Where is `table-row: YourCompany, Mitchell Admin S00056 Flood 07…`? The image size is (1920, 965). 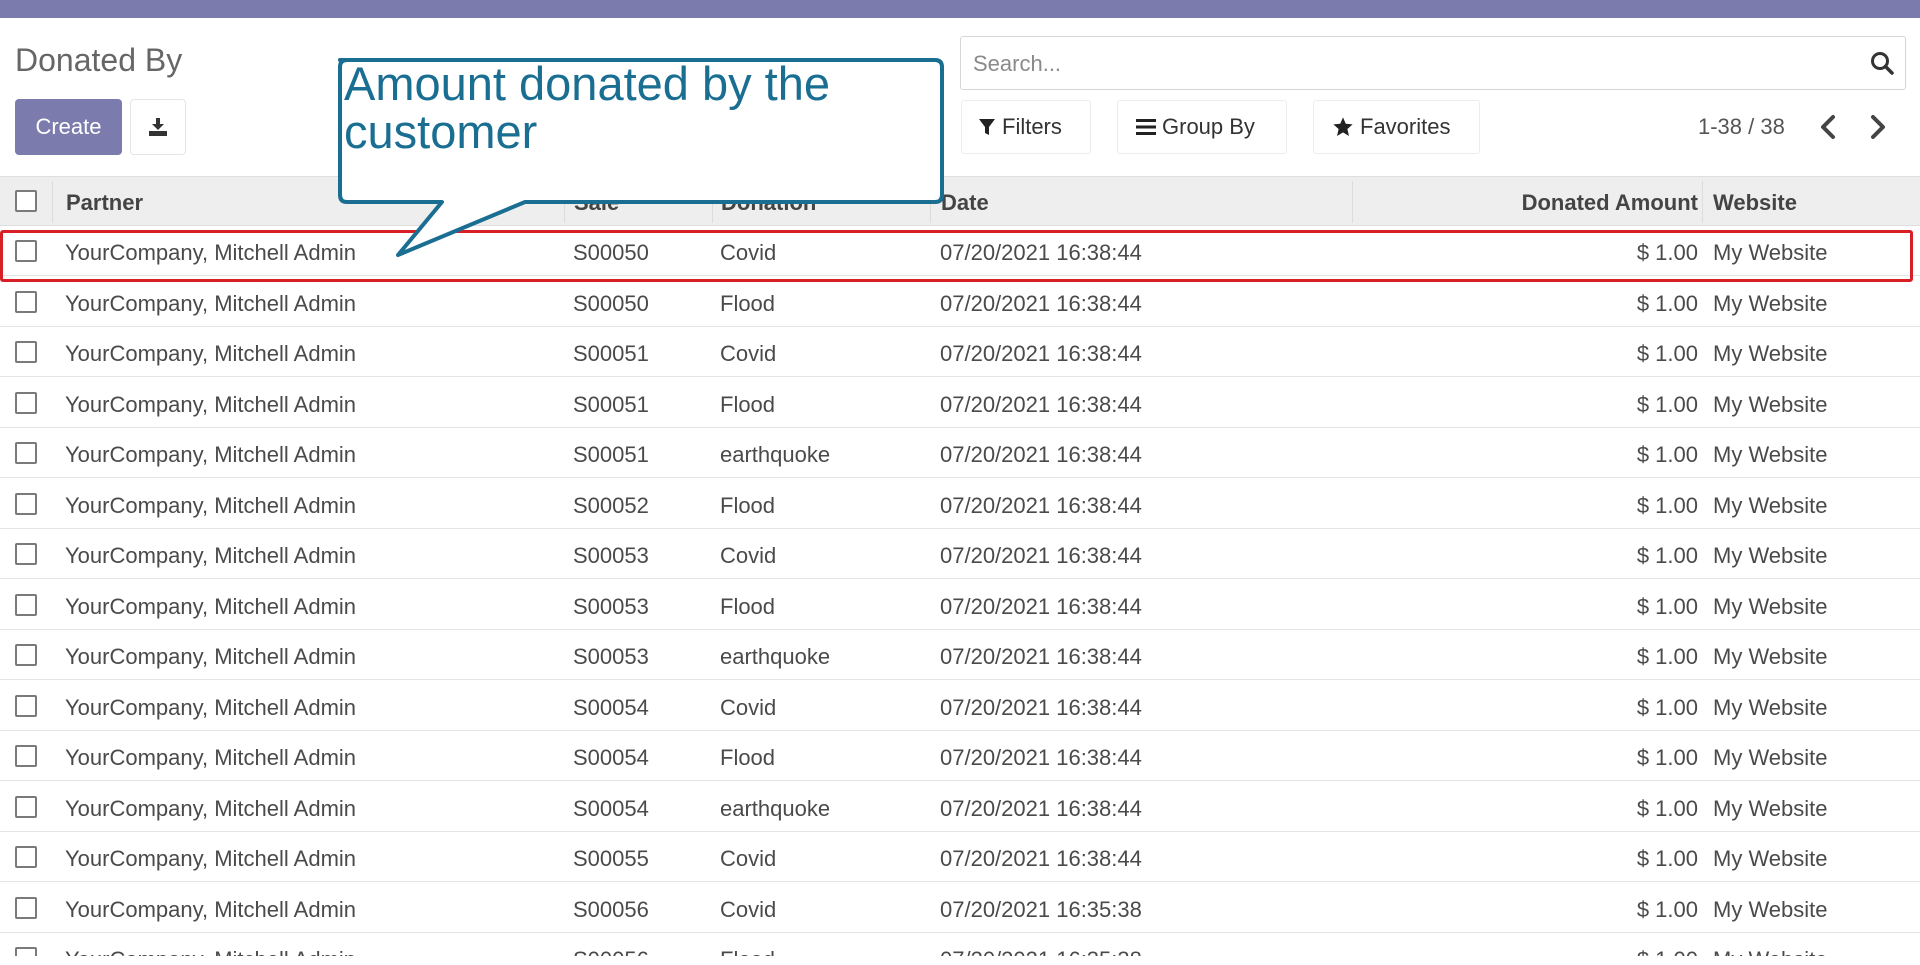
table-row: YourCompany, Mitchell Admin S00056 Flood 07… is located at coordinates (960, 944).